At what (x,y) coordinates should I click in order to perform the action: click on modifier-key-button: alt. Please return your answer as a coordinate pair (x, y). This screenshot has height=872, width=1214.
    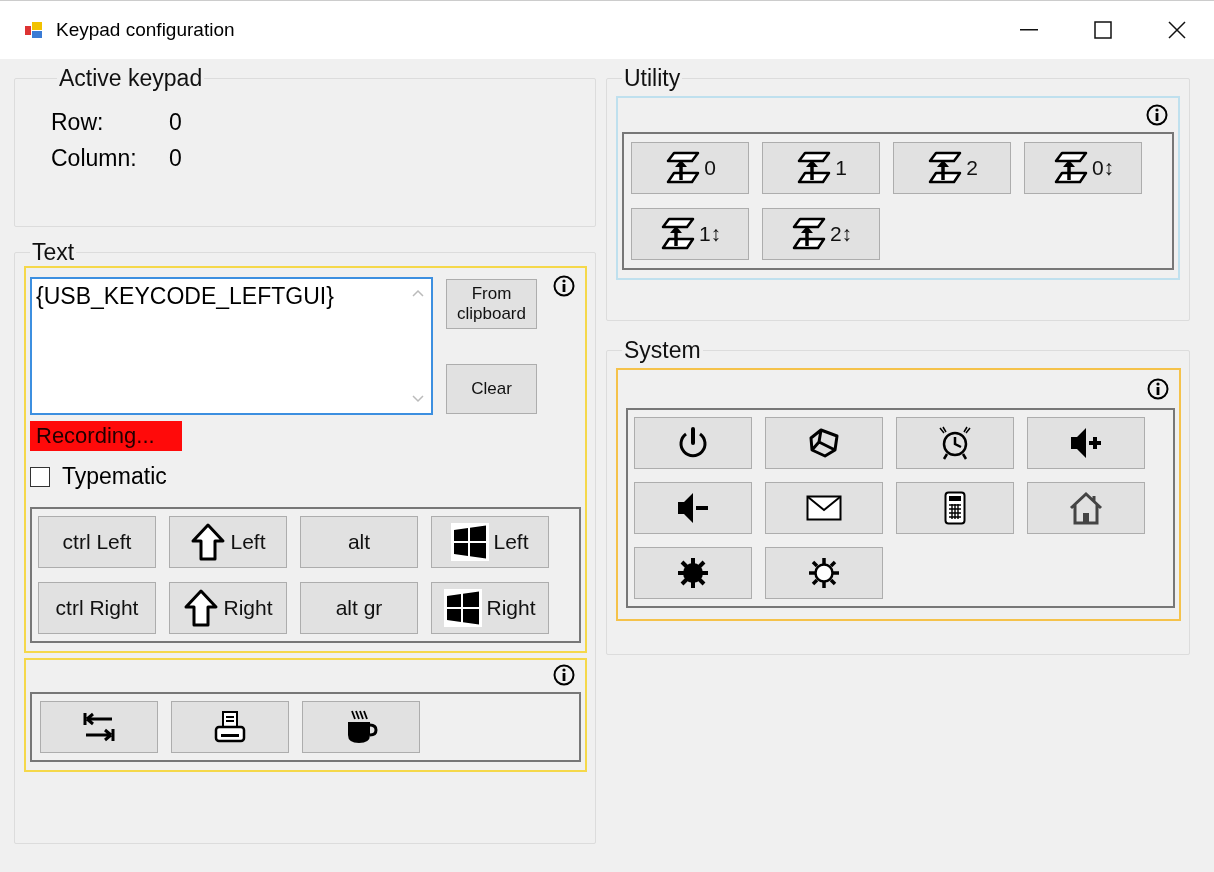
    Looking at the image, I should click on (359, 542).